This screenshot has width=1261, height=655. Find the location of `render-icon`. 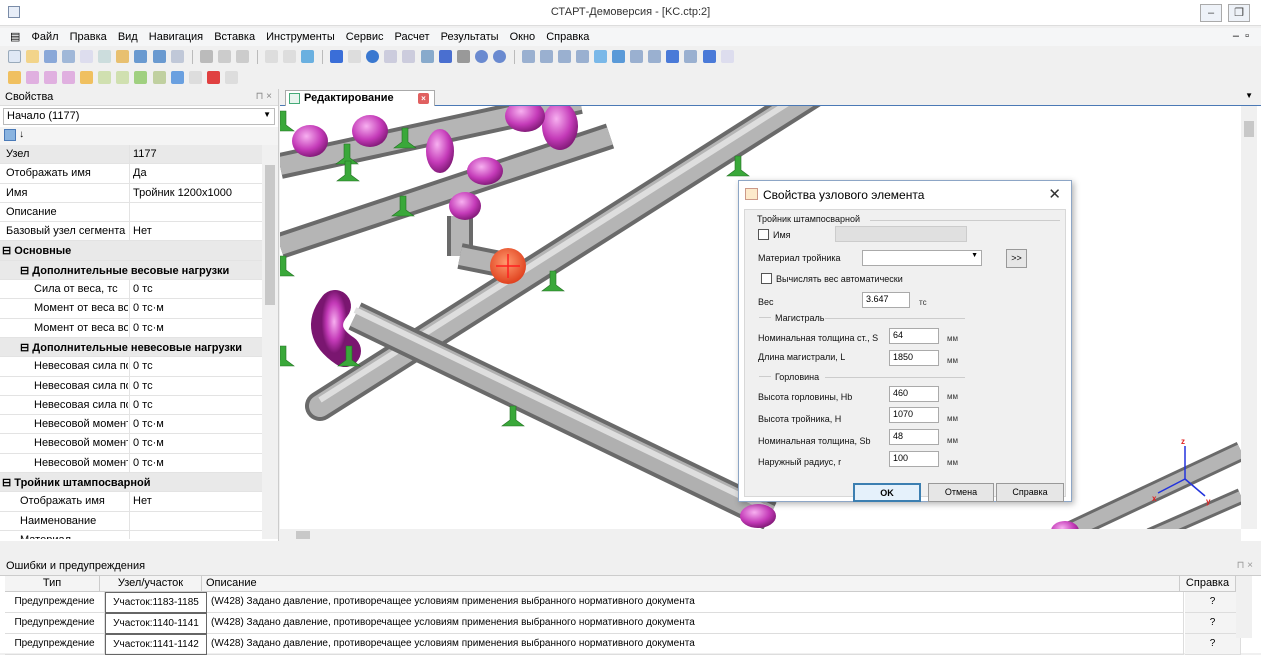

render-icon is located at coordinates (709, 56).